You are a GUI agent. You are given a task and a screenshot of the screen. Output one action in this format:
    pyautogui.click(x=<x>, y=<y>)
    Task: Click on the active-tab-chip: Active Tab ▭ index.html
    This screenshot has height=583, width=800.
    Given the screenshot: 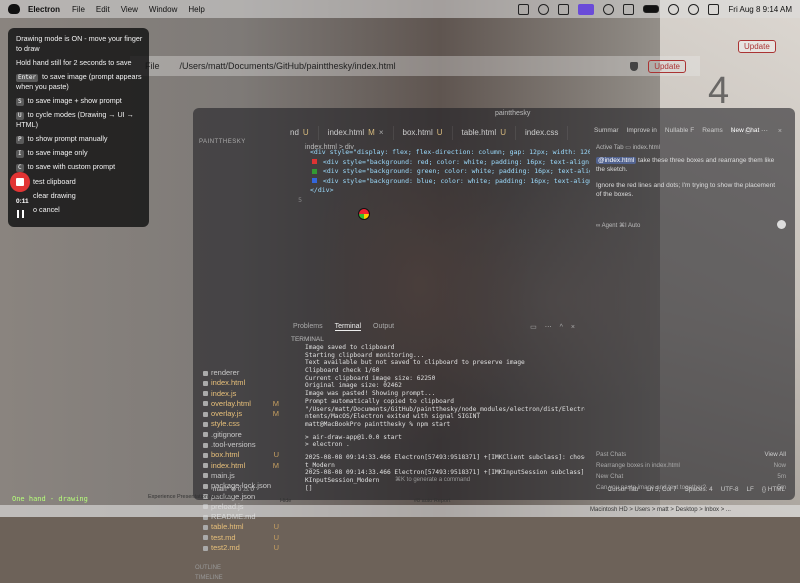 What is the action you would take?
    pyautogui.click(x=628, y=147)
    